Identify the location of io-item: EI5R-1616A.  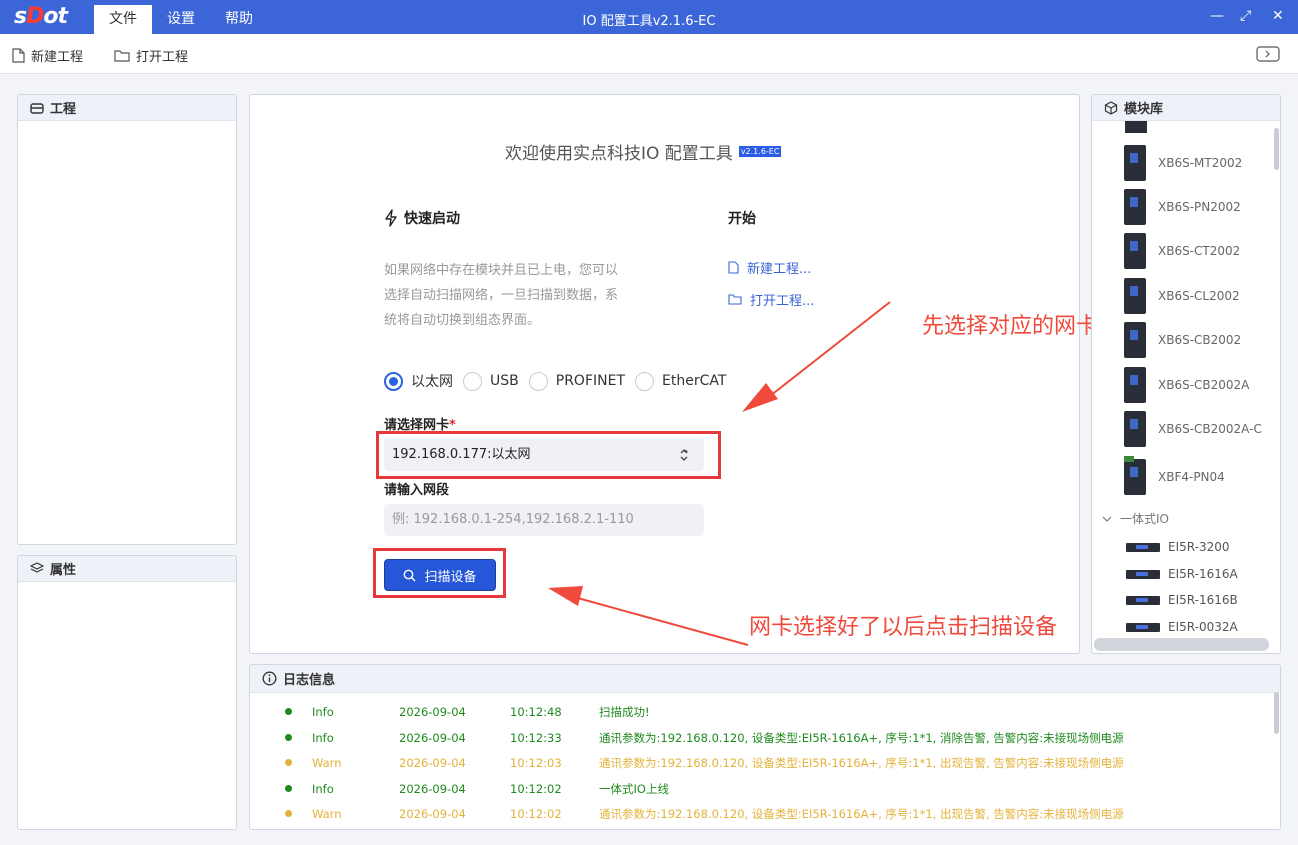
(1182, 574).